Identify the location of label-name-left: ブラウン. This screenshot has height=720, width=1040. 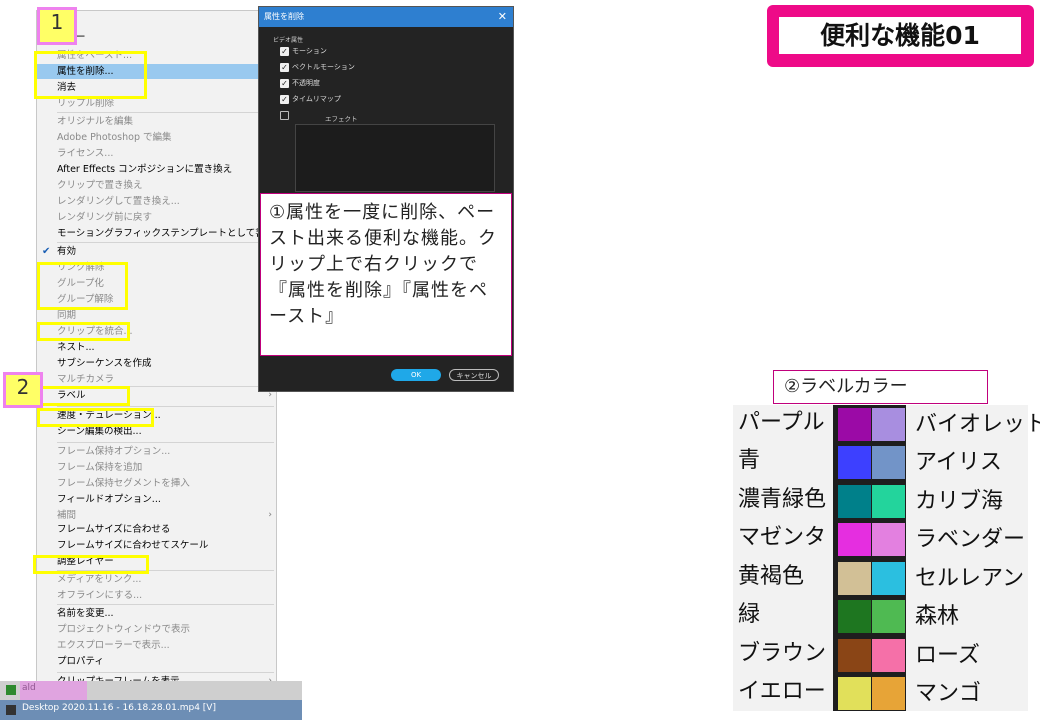
(782, 653).